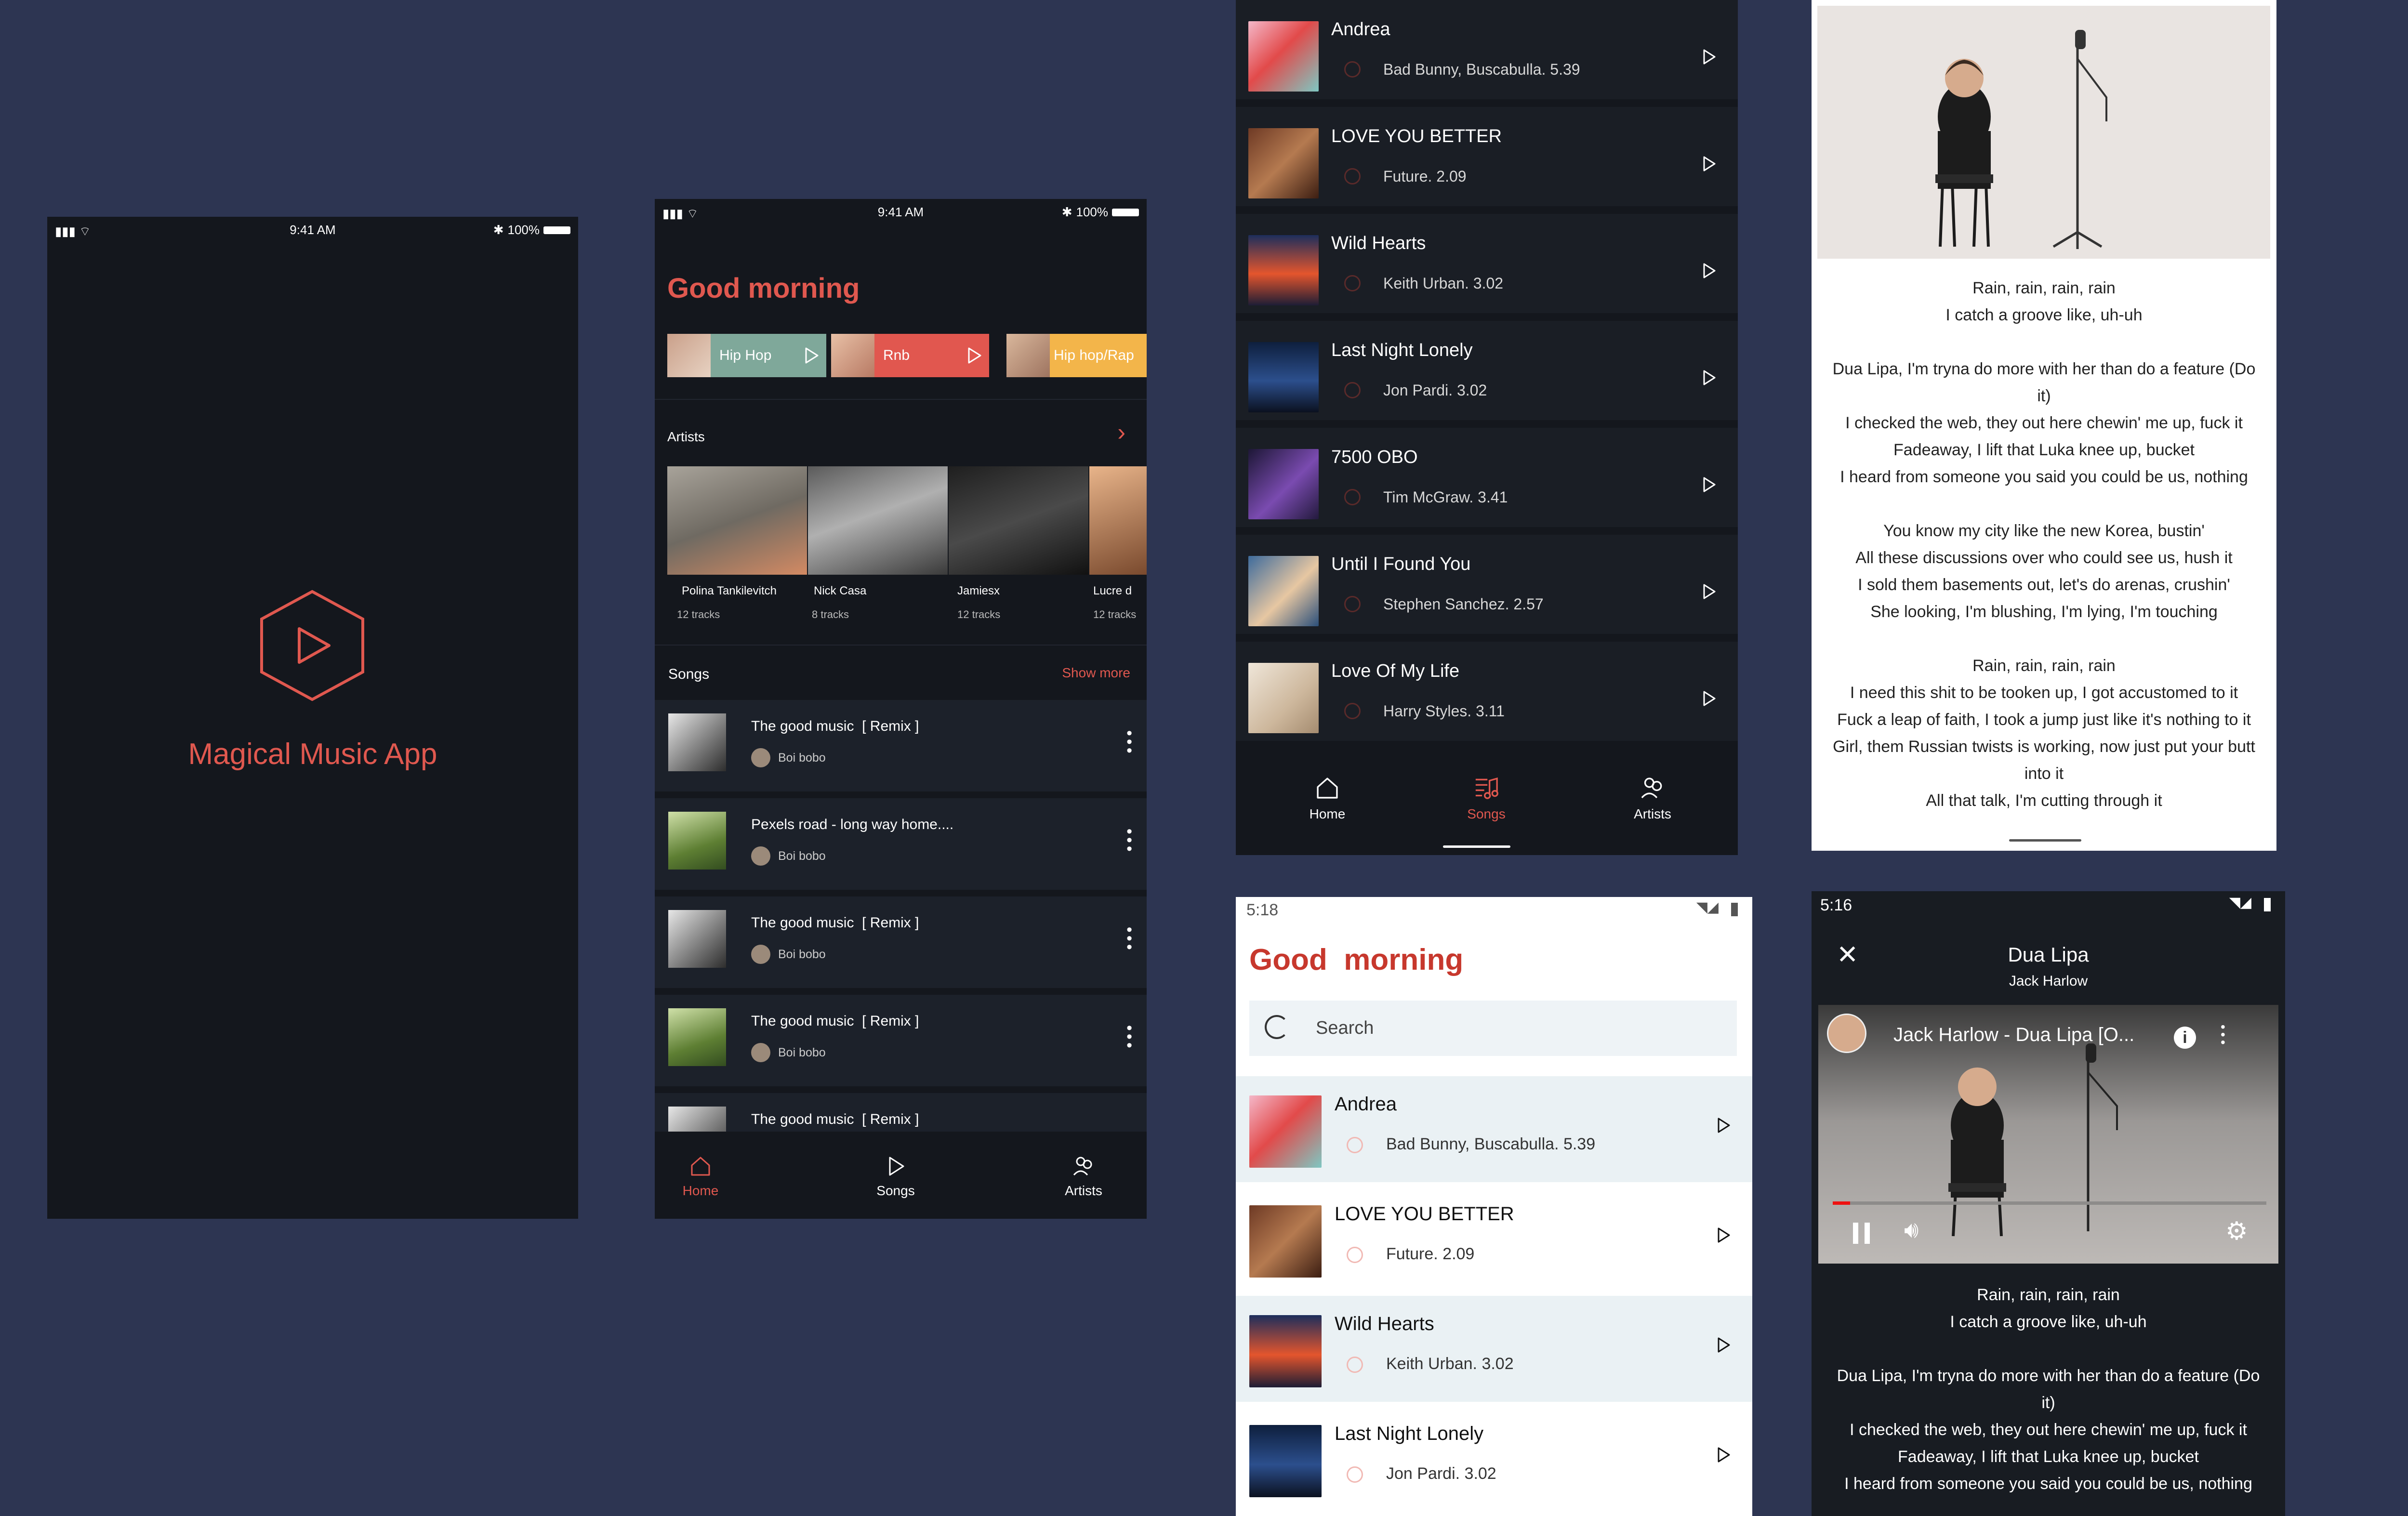 This screenshot has width=2408, height=1516. I want to click on song-title: Wild Hearts, so click(1378, 243).